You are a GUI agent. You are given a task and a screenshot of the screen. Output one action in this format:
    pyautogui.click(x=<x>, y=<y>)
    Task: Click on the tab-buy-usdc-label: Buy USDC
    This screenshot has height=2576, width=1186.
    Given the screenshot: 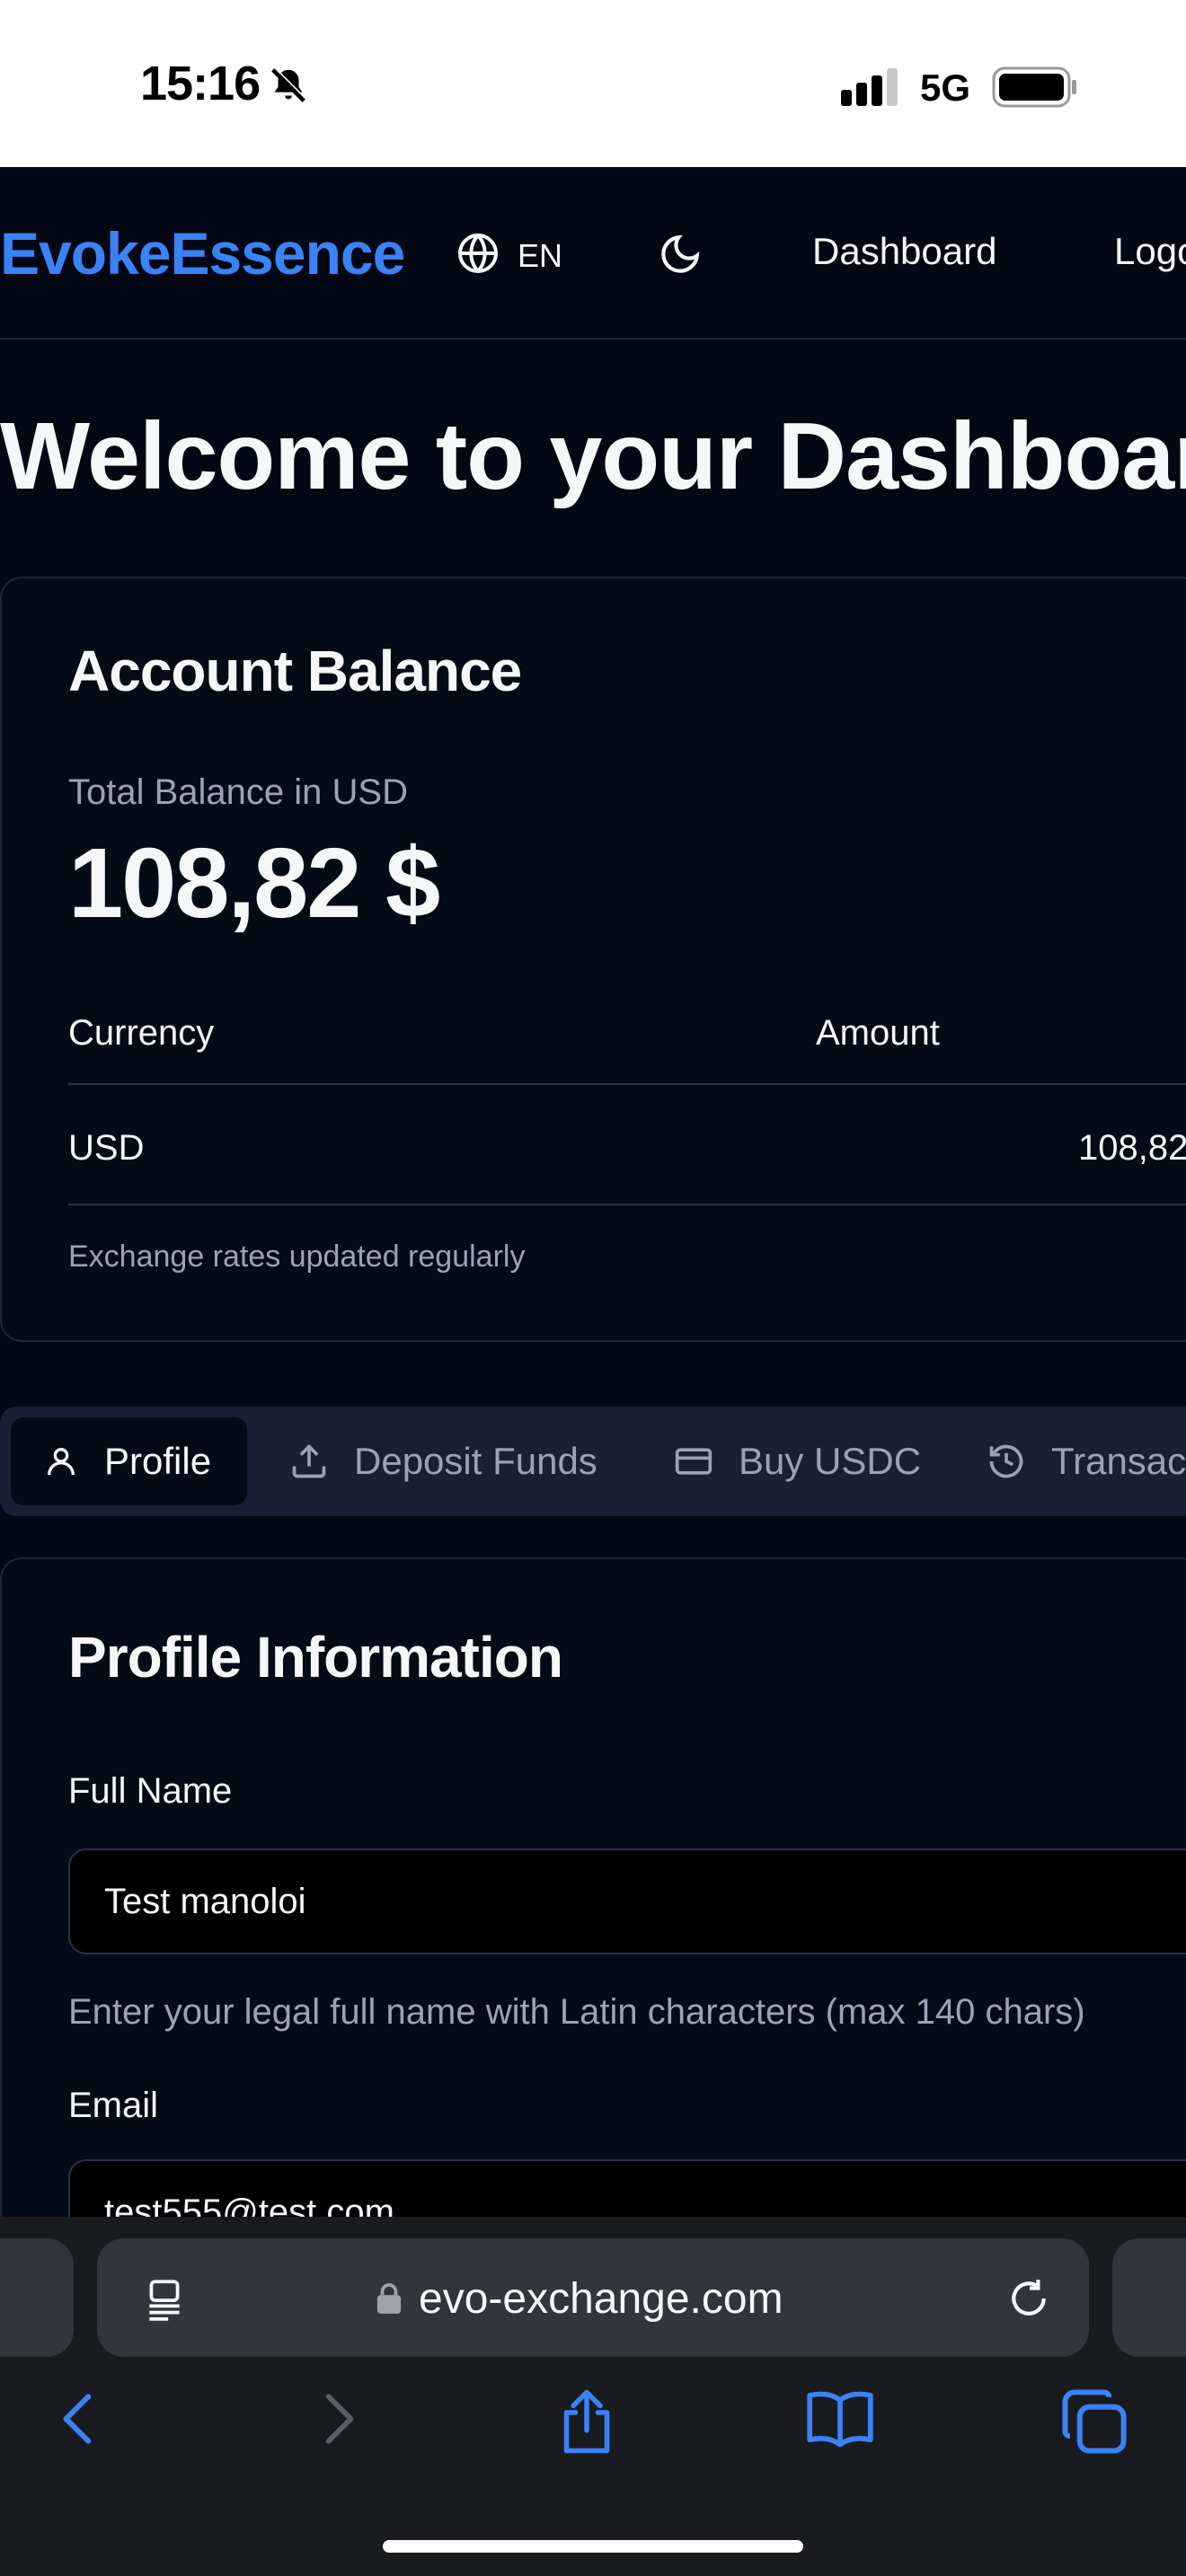 What is the action you would take?
    pyautogui.click(x=830, y=1461)
    